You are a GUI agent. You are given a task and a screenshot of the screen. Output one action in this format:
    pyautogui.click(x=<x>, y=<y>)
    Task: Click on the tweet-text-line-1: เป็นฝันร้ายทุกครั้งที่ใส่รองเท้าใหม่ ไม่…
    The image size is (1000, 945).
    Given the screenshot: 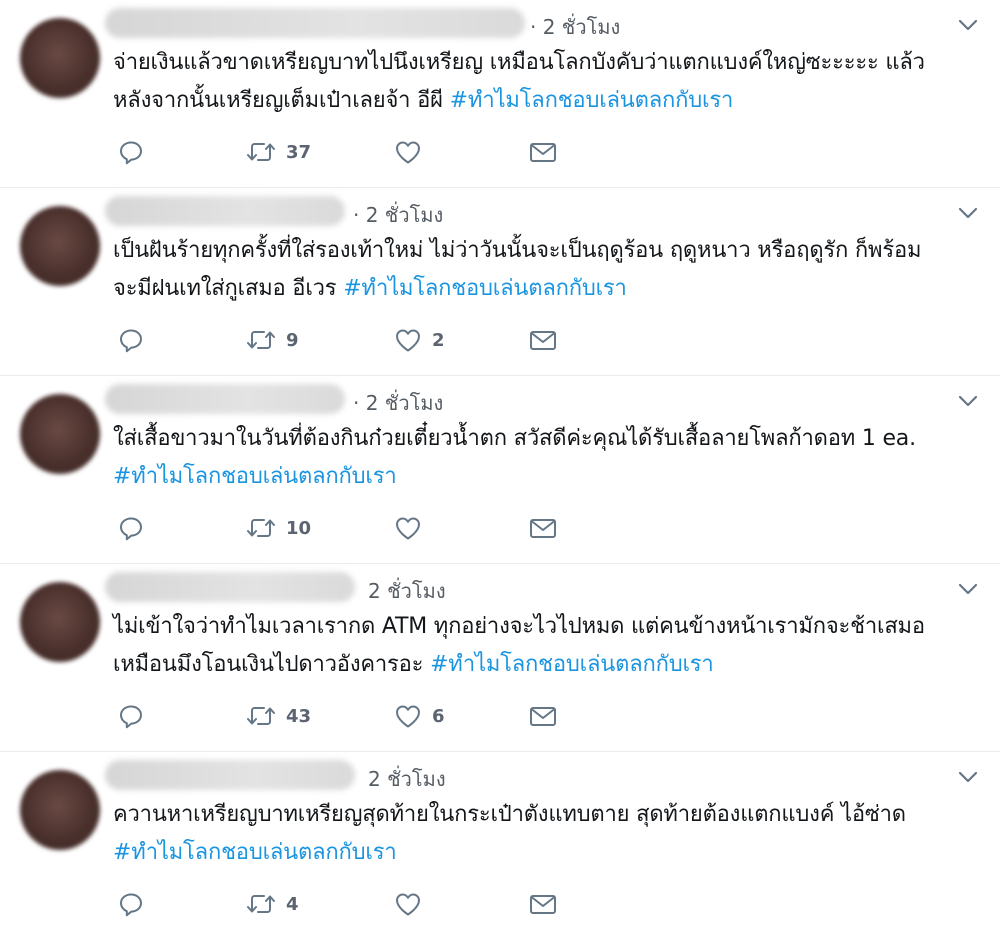 What is the action you would take?
    pyautogui.click(x=542, y=251)
    